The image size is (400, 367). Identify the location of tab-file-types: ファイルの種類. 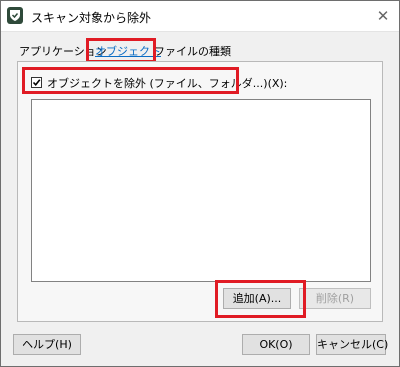
(192, 51).